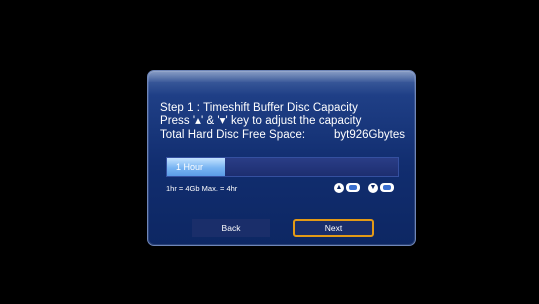 Image resolution: width=539 pixels, height=304 pixels. I want to click on capacity-hint: 1hr = 4Gb Max. = 4hr, so click(202, 188).